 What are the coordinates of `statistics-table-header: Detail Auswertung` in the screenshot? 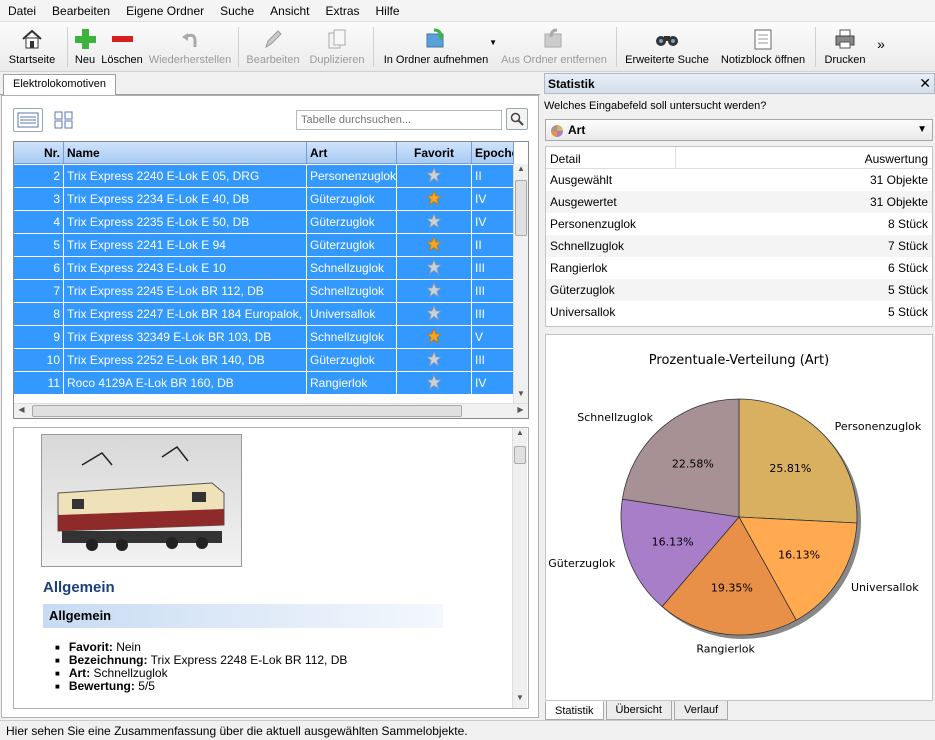 It's located at (739, 158).